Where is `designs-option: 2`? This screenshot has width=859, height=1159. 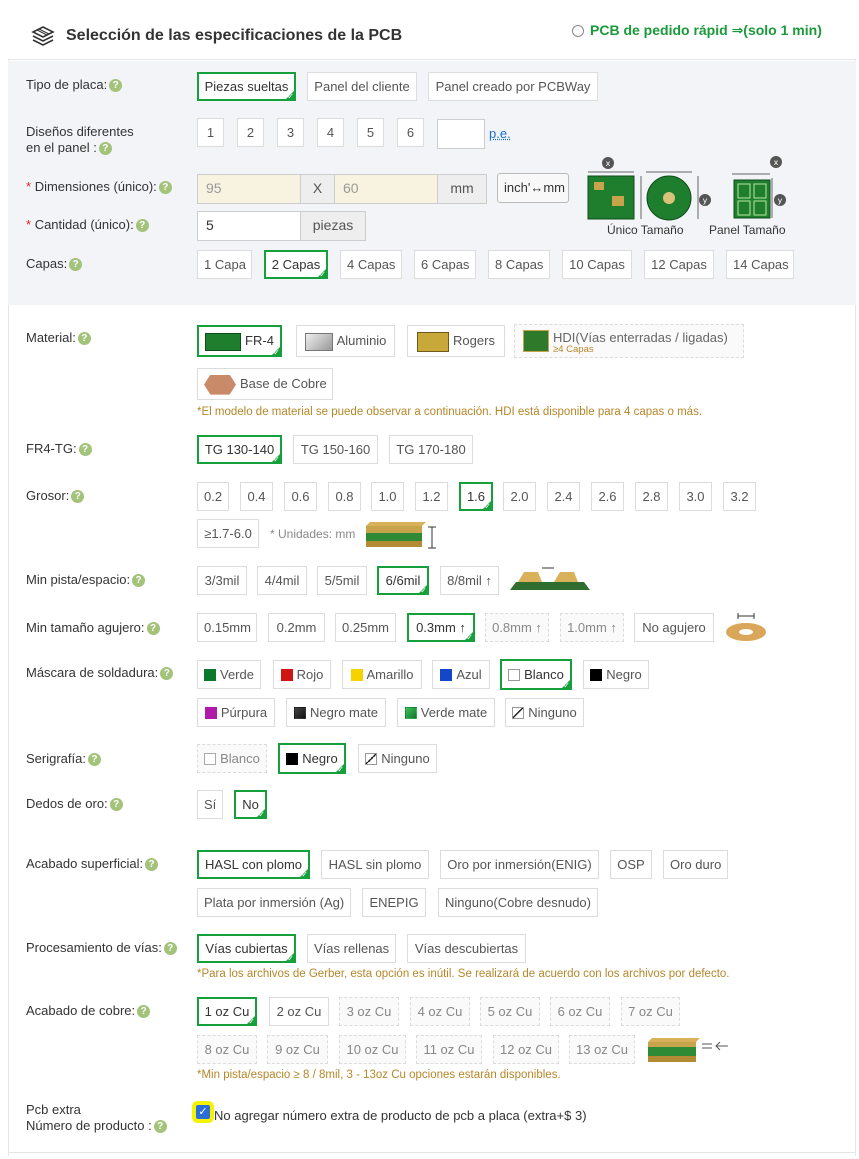
designs-option: 2 is located at coordinates (250, 132).